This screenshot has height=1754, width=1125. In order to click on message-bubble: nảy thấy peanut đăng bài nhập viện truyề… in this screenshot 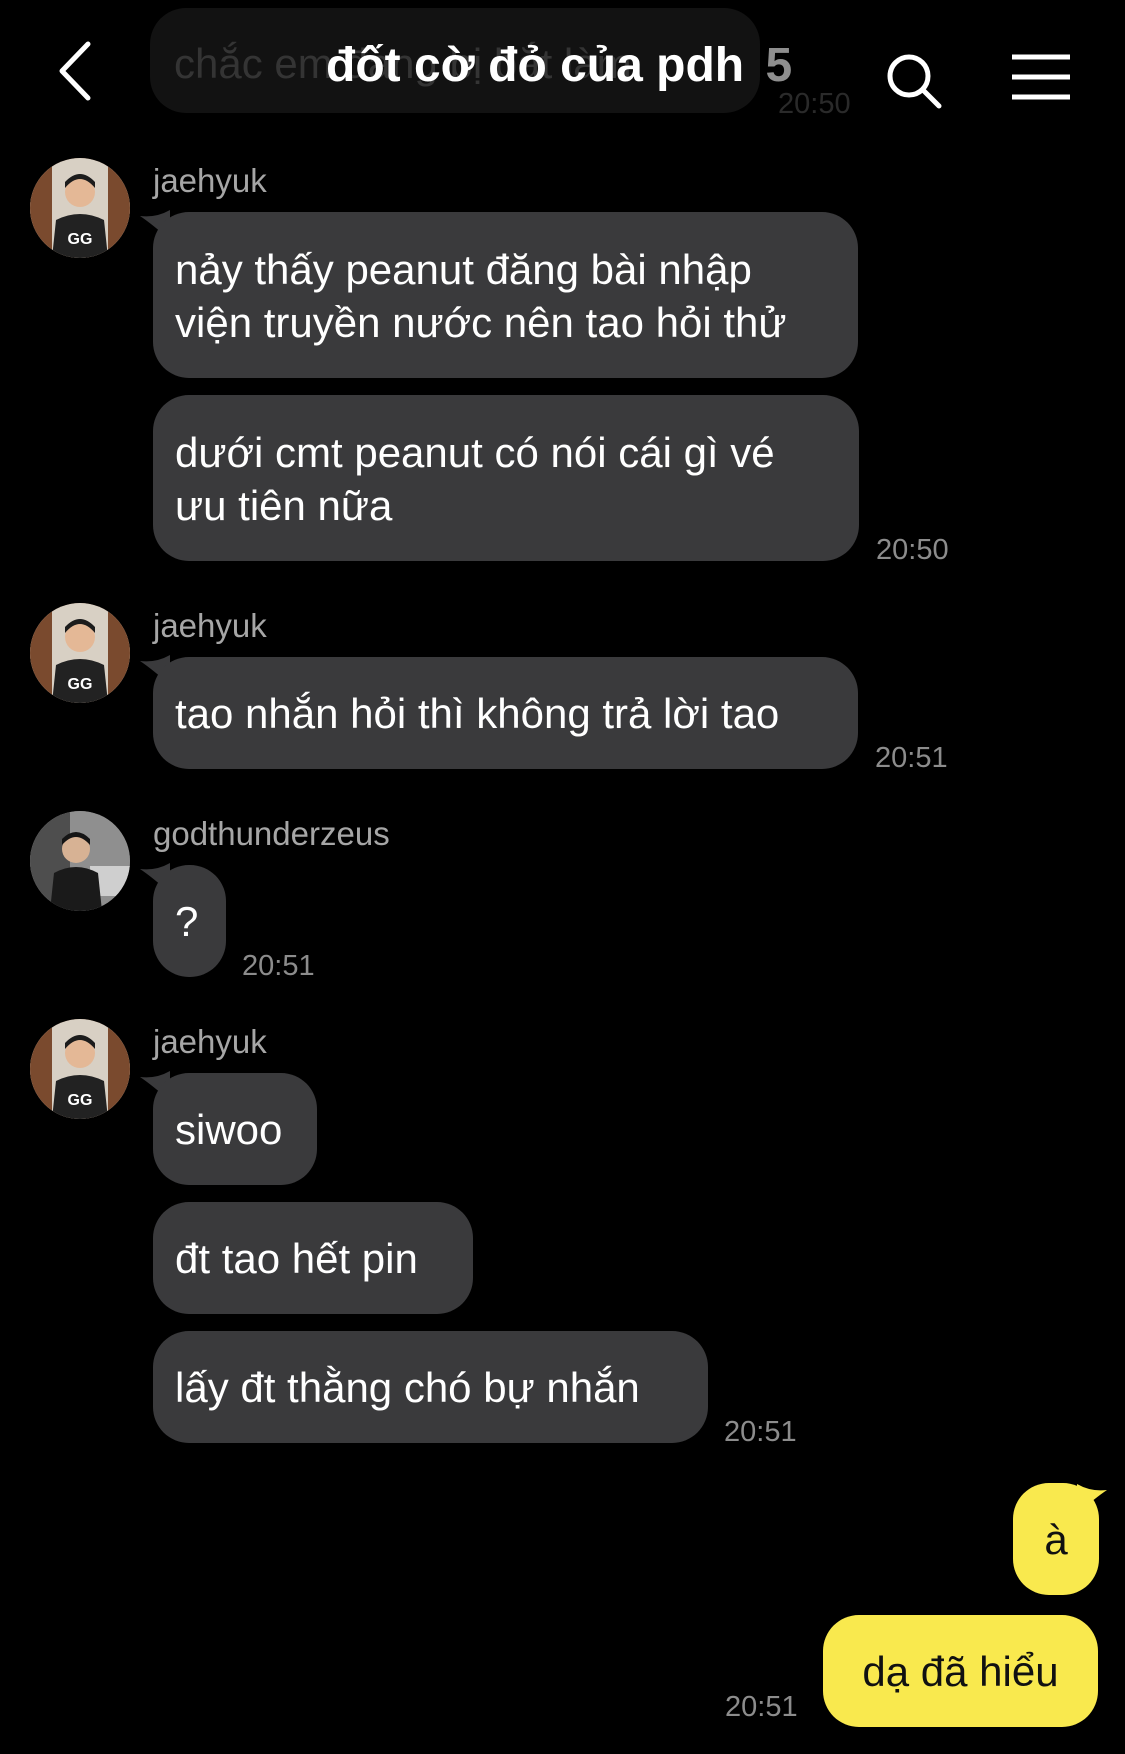, I will do `click(505, 295)`.